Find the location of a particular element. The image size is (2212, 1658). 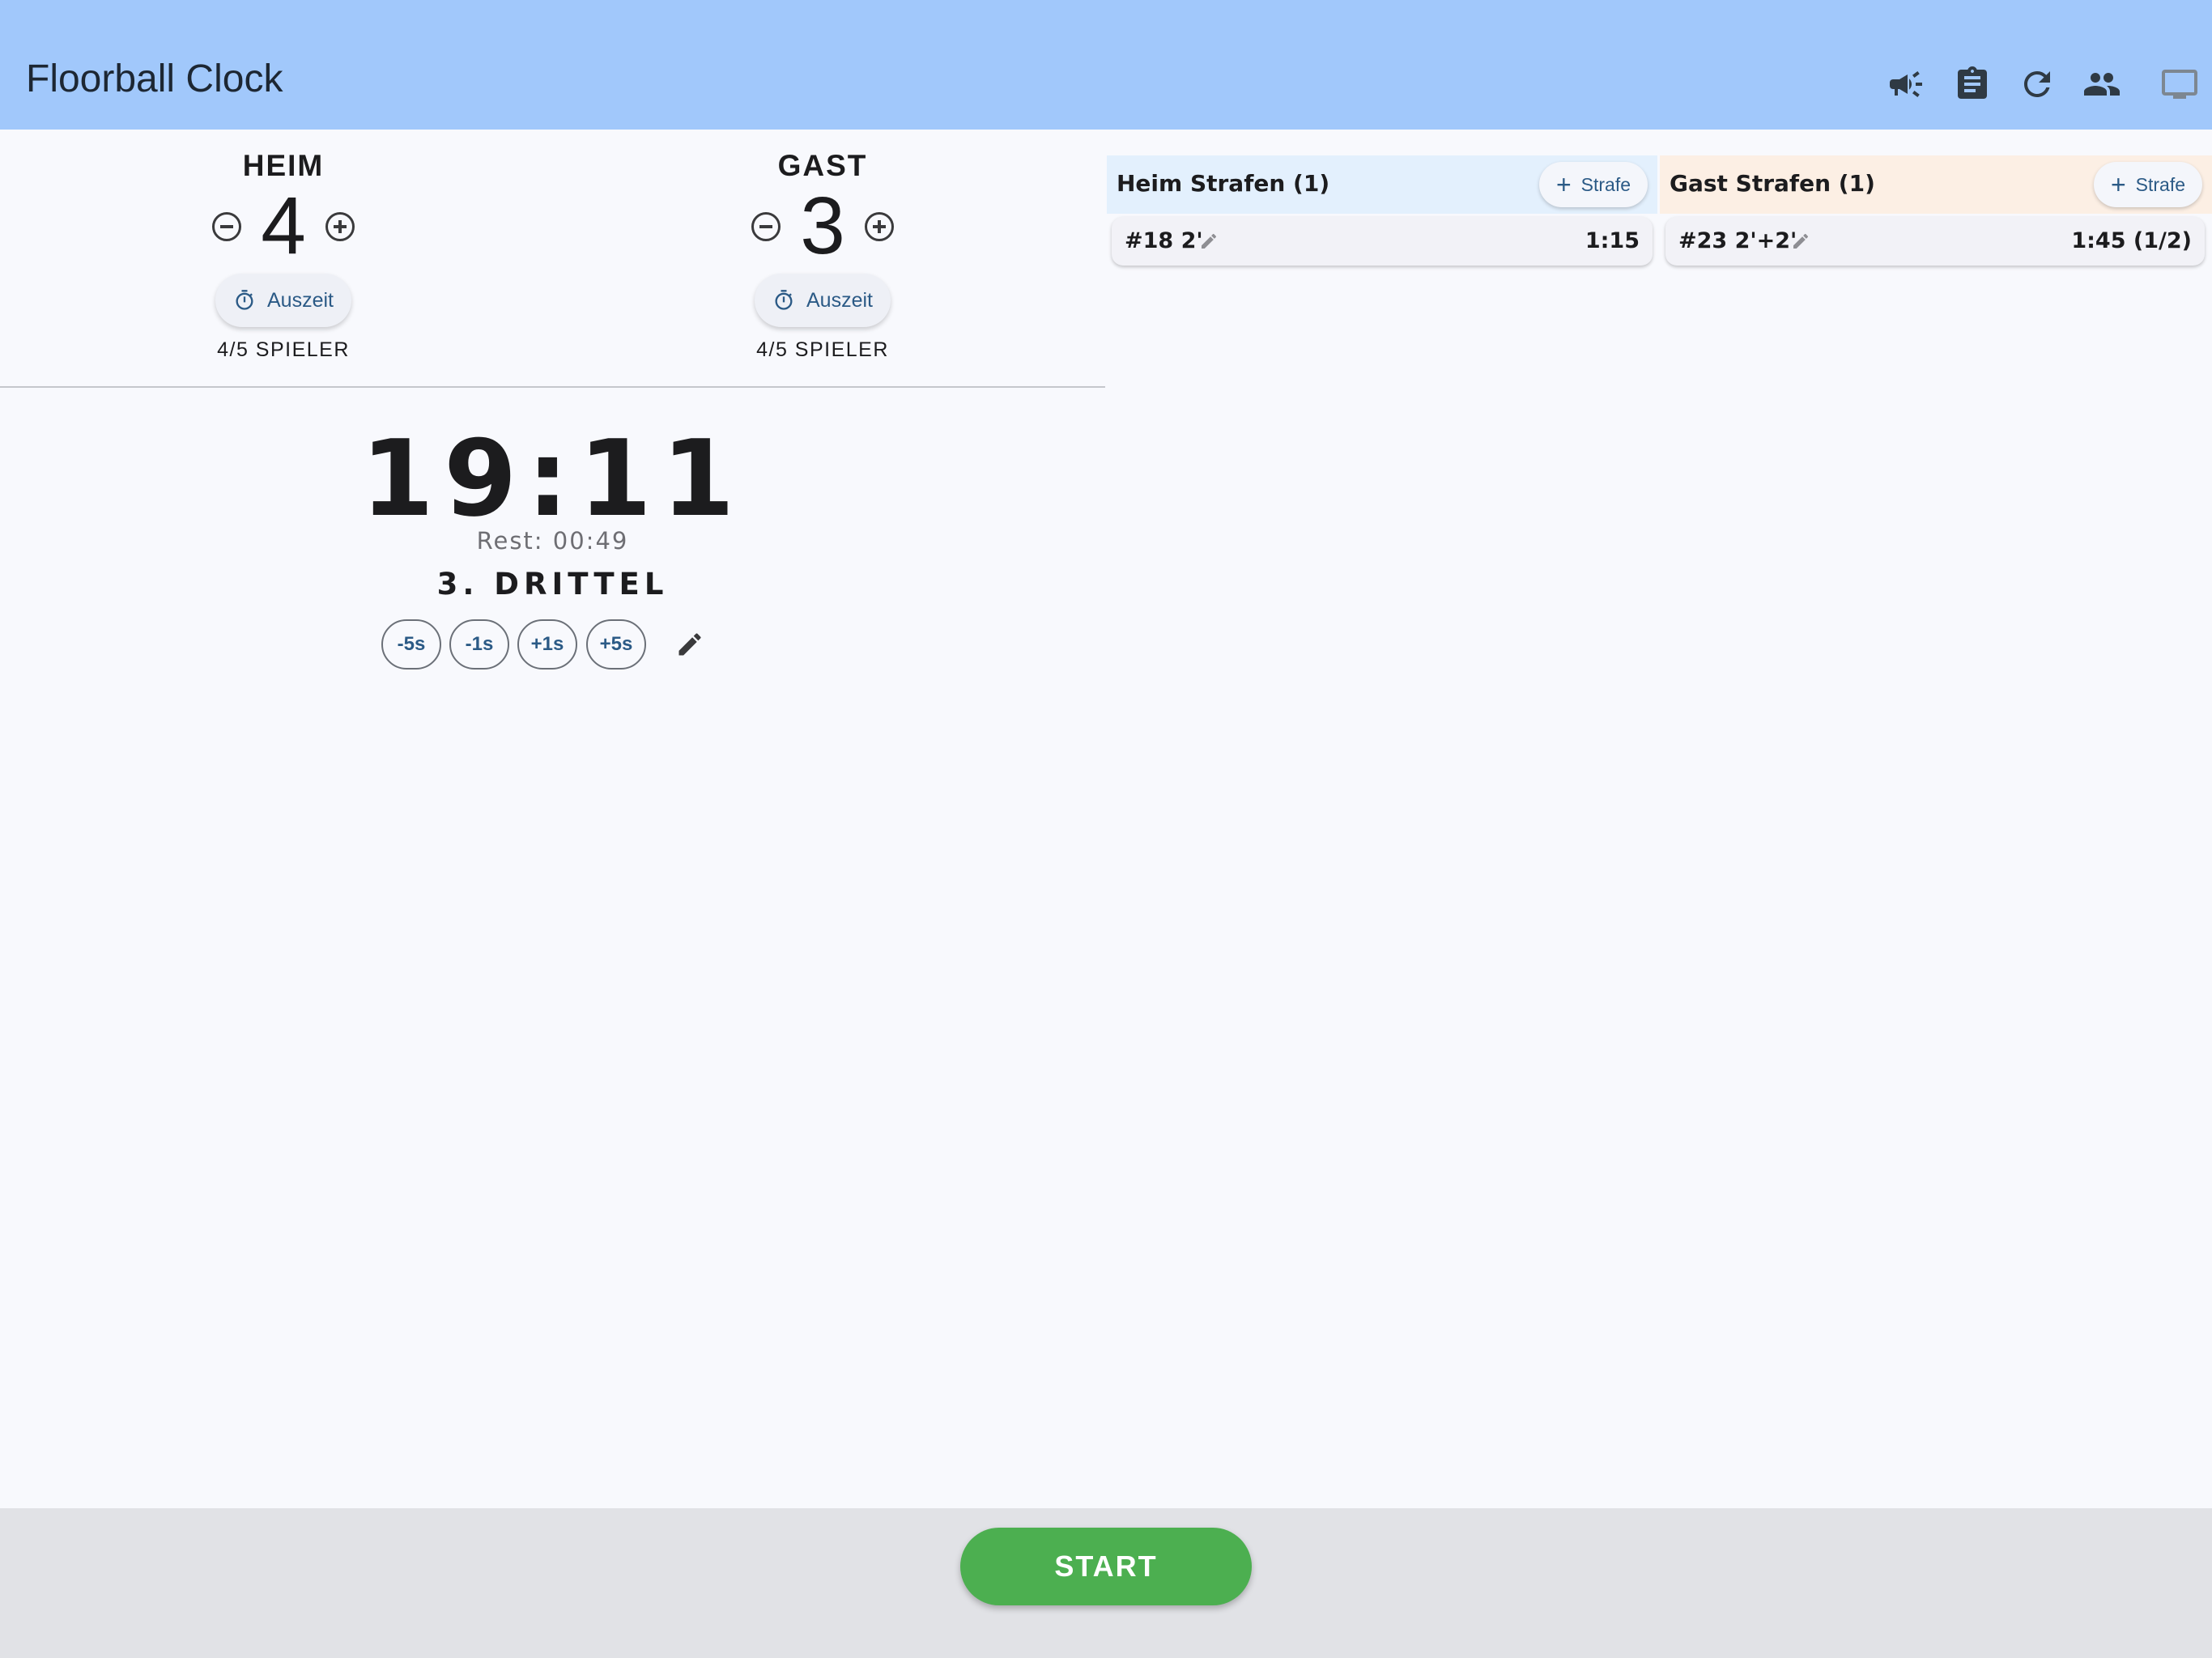

home-team-name: HEIM is located at coordinates (284, 165).